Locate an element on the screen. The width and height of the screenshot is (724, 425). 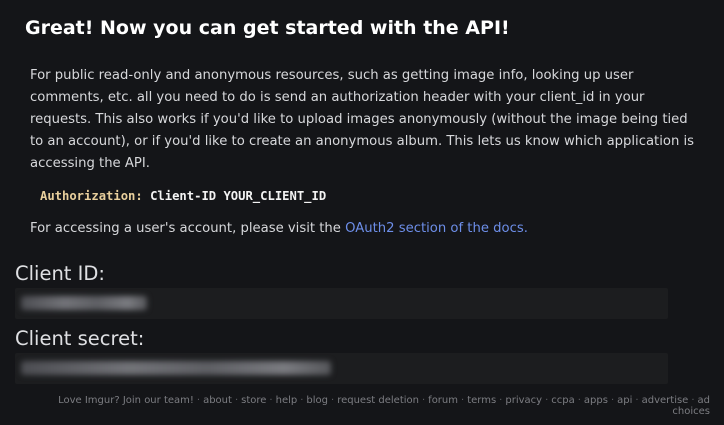
client-secret-redacted-value is located at coordinates (176, 368).